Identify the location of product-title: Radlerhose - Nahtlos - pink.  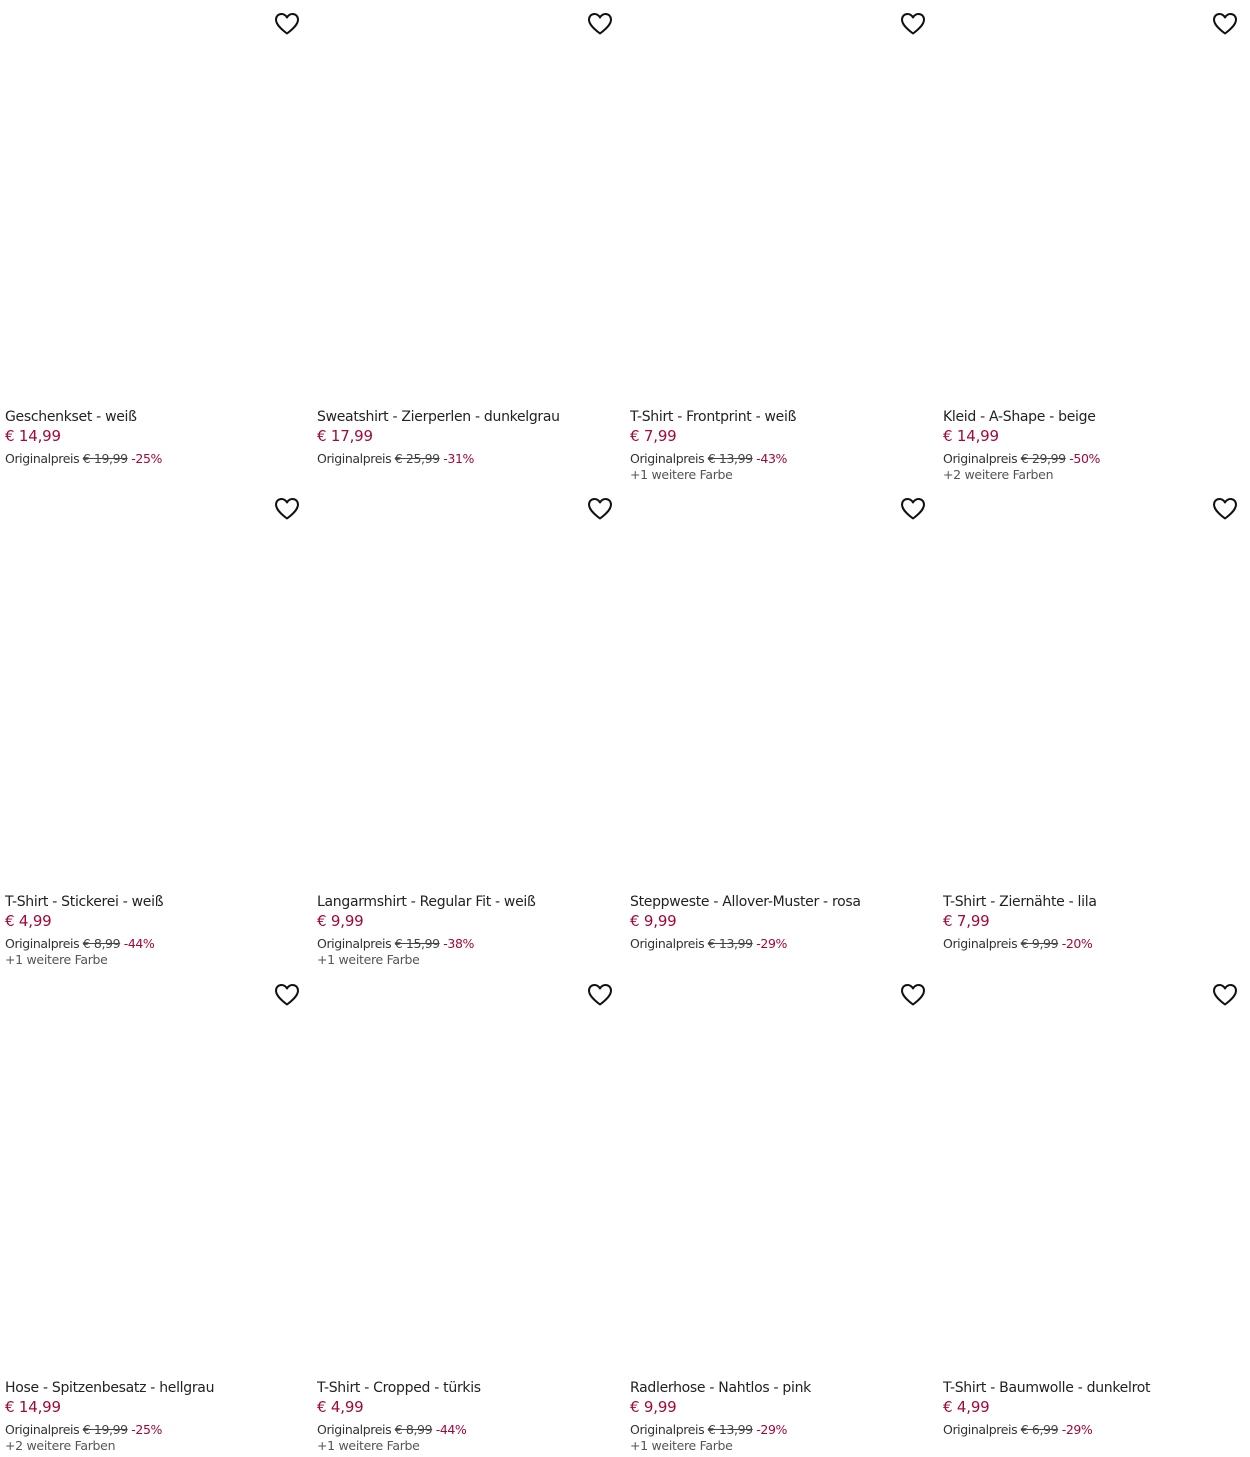
(781, 1388).